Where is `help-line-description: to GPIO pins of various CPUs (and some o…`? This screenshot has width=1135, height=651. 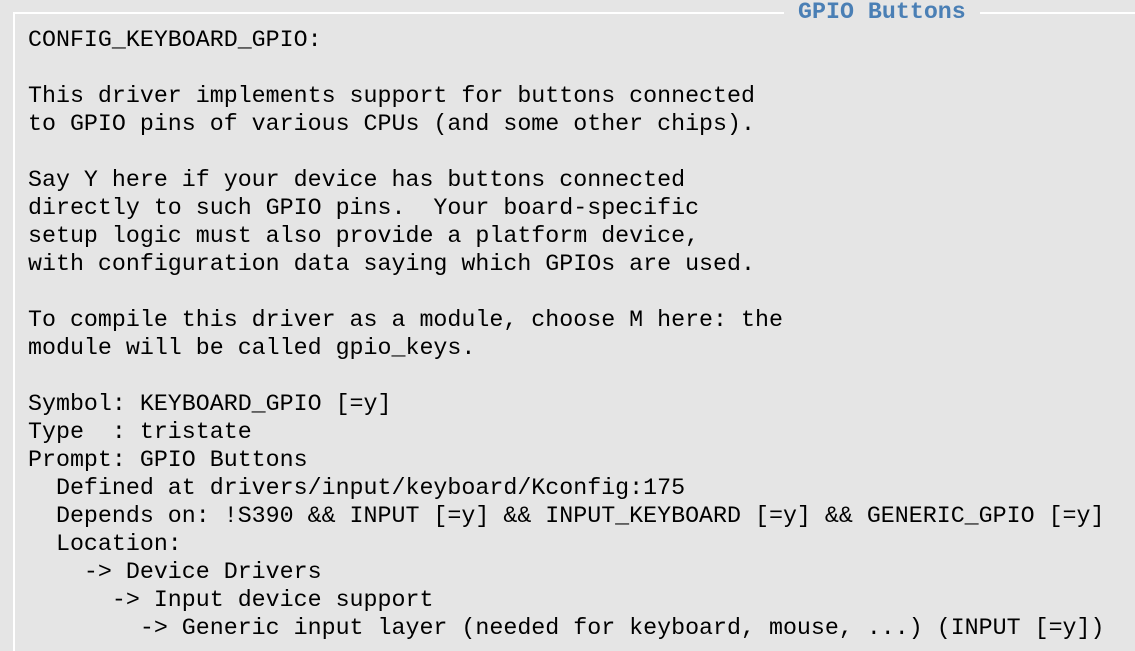
help-line-description: to GPIO pins of various CPUs (and some o… is located at coordinates (391, 124).